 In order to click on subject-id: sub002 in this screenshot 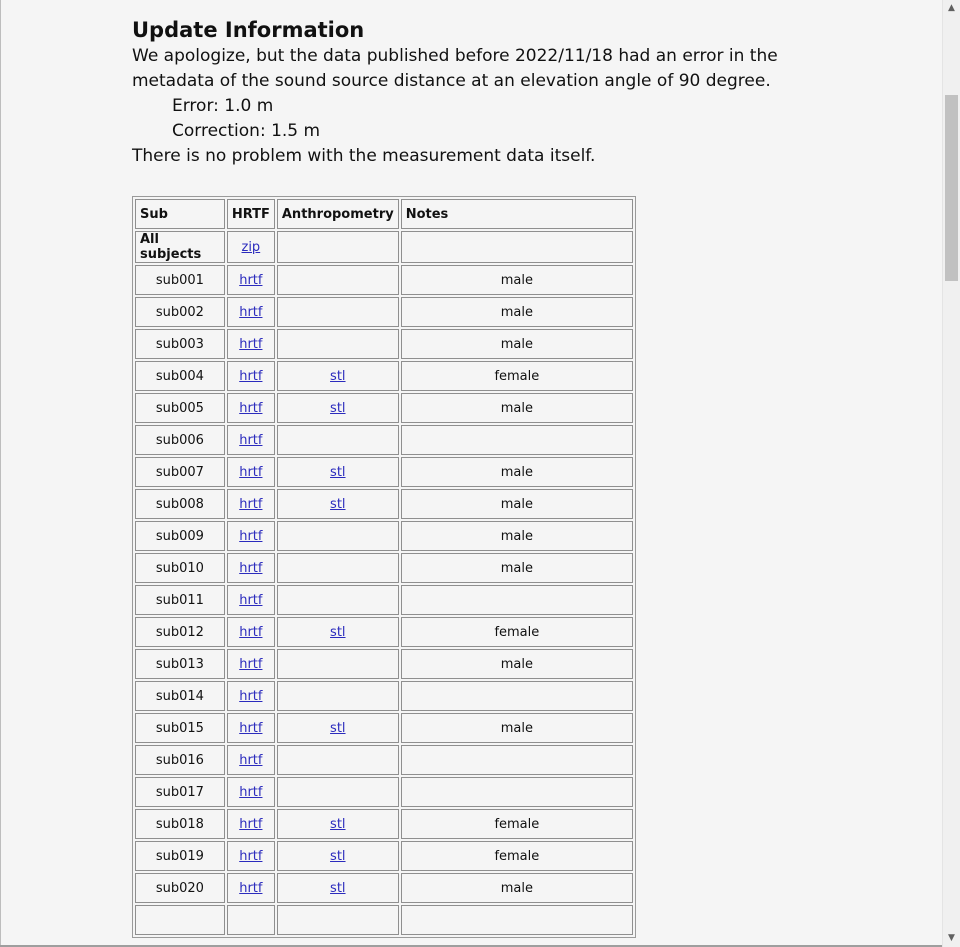, I will do `click(180, 312)`.